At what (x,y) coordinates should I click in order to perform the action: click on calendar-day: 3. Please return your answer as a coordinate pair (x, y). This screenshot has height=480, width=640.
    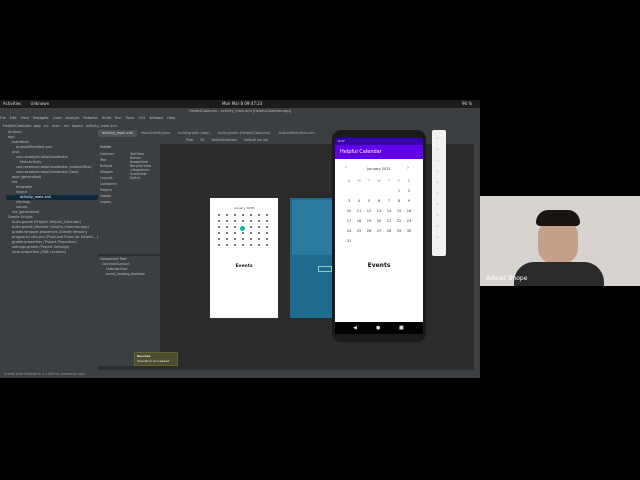
    Looking at the image, I should click on (349, 201).